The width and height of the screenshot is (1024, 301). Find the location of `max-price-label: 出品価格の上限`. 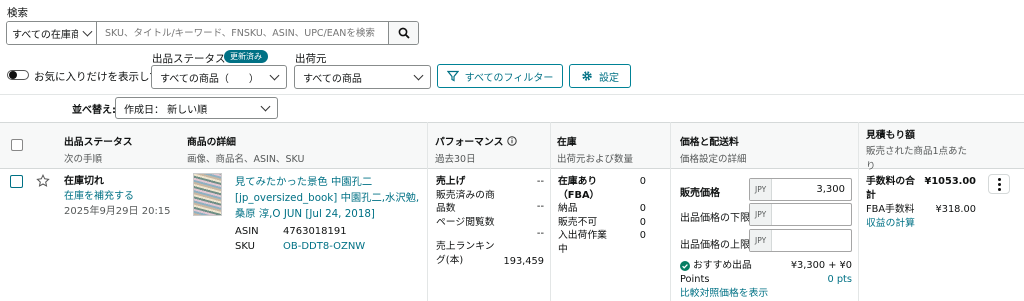

max-price-label: 出品価格の上限 is located at coordinates (715, 245).